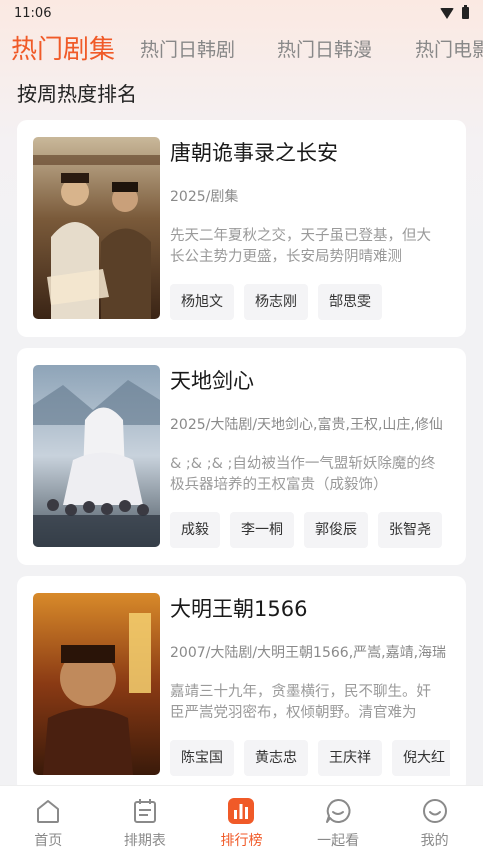 The width and height of the screenshot is (483, 859). I want to click on cast-chip: 陈宝国, so click(202, 758).